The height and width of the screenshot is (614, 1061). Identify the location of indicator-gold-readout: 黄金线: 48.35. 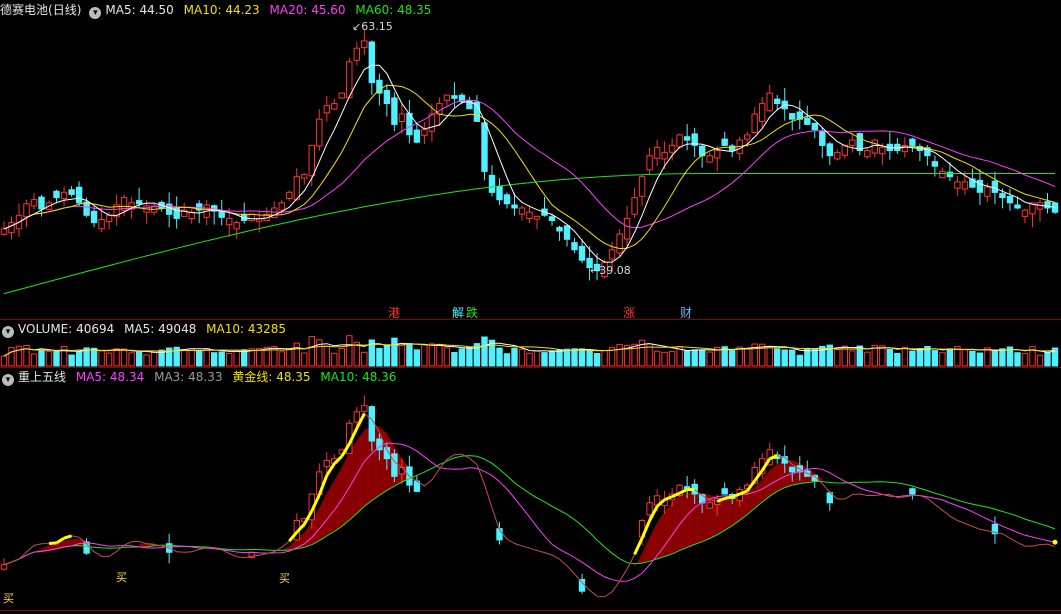
(271, 377).